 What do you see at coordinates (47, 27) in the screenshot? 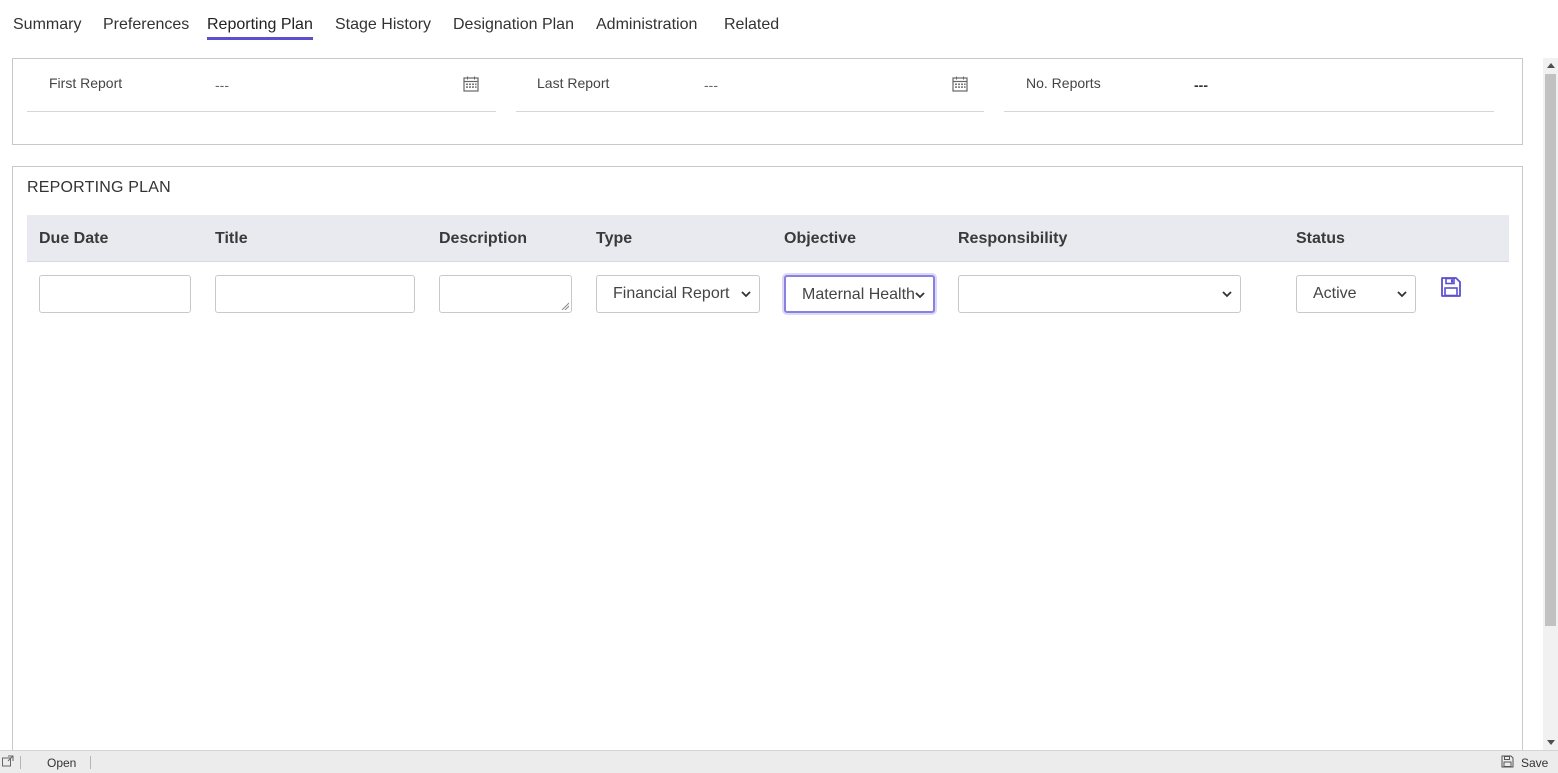
I see `tab-summary: Summary` at bounding box center [47, 27].